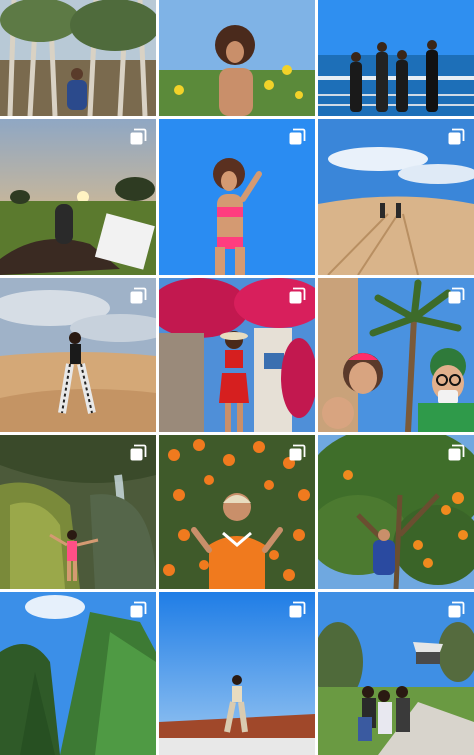  I want to click on post-tile: ocean-overlook-friends, so click(396, 58).